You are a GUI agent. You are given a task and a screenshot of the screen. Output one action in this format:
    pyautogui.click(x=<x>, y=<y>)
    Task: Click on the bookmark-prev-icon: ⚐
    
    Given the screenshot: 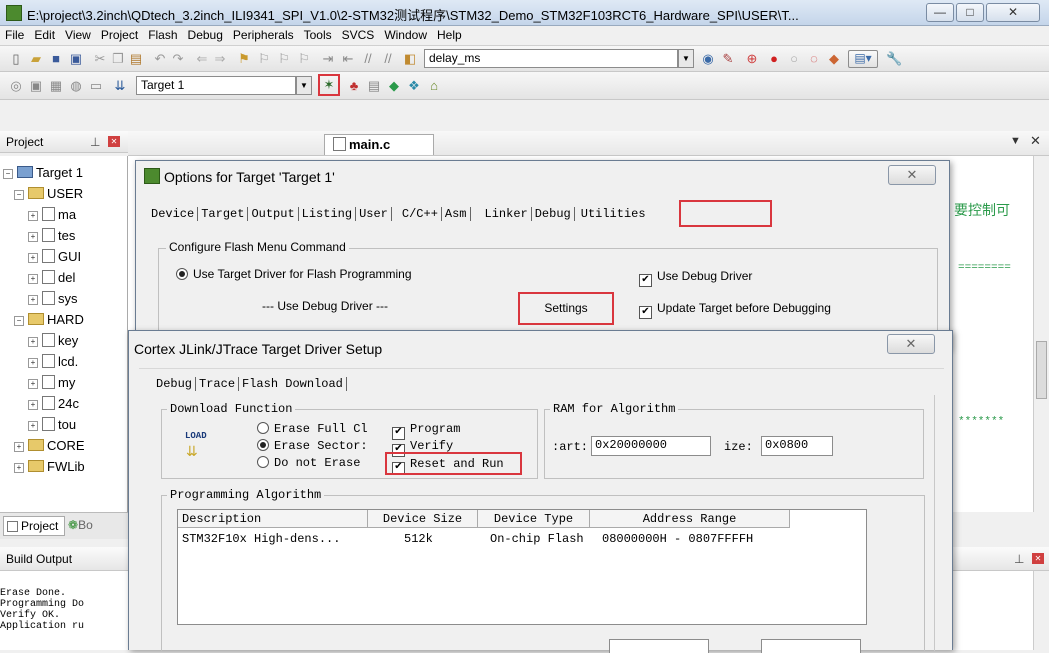 What is the action you would take?
    pyautogui.click(x=264, y=59)
    